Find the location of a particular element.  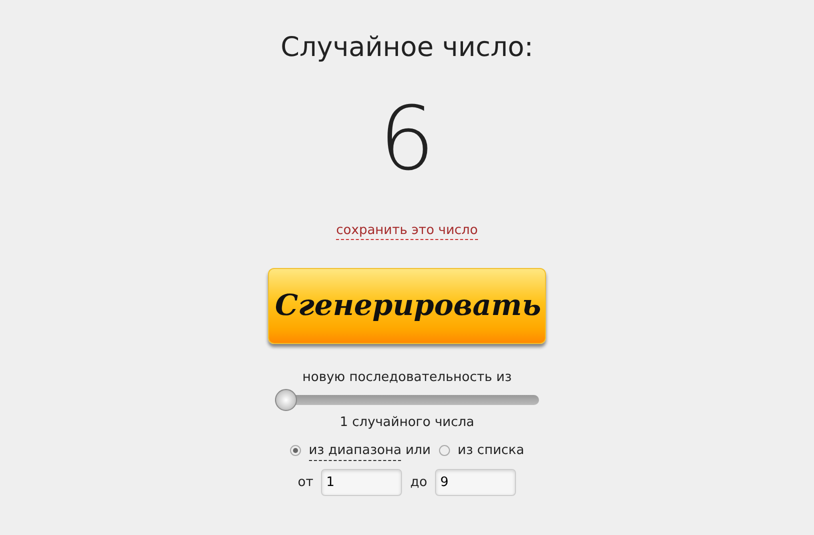

generate-button: Сгенерировать is located at coordinates (407, 306).